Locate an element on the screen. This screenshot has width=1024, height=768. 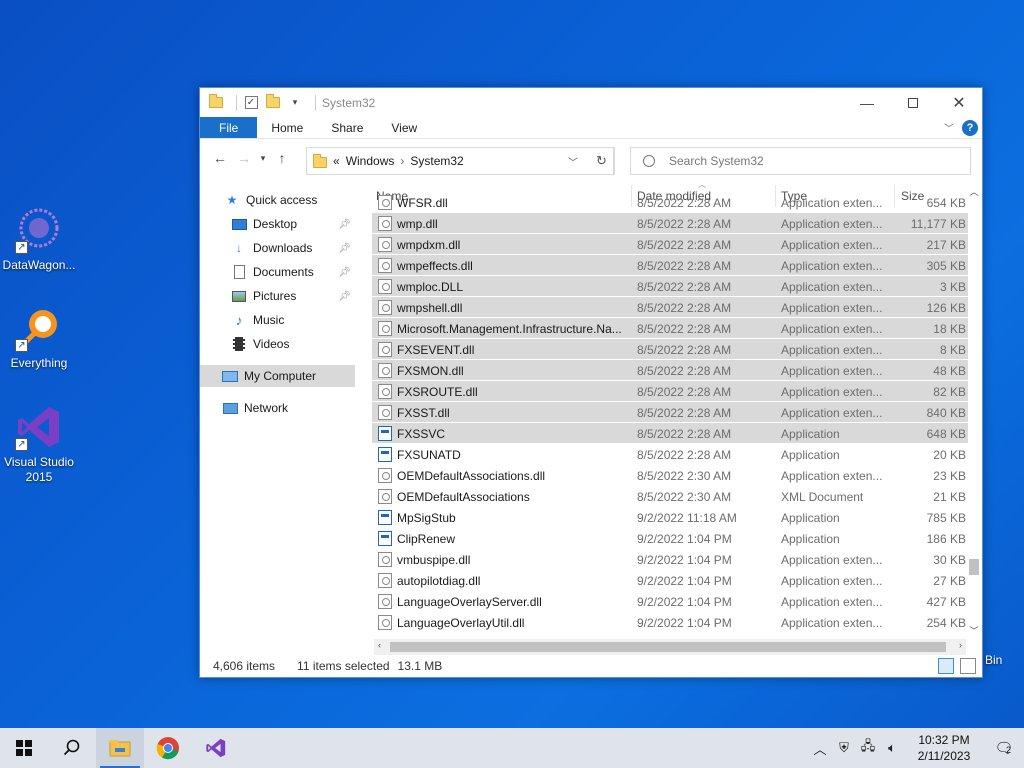
horizontal-scrollbar: ‹ › is located at coordinates (670, 647).